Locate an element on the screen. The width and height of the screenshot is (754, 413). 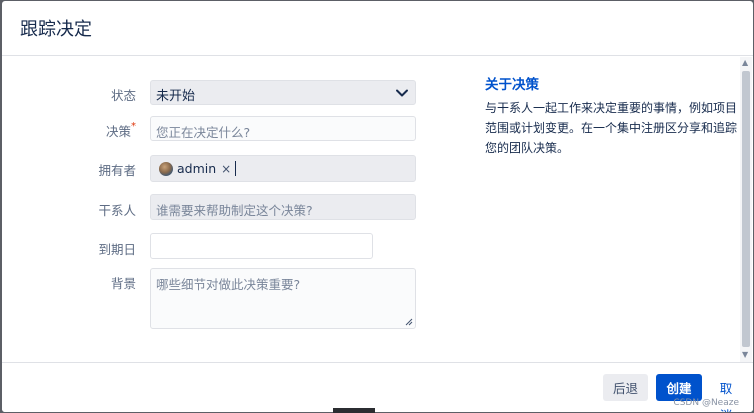
decision-label: 决策* is located at coordinates (81, 130).